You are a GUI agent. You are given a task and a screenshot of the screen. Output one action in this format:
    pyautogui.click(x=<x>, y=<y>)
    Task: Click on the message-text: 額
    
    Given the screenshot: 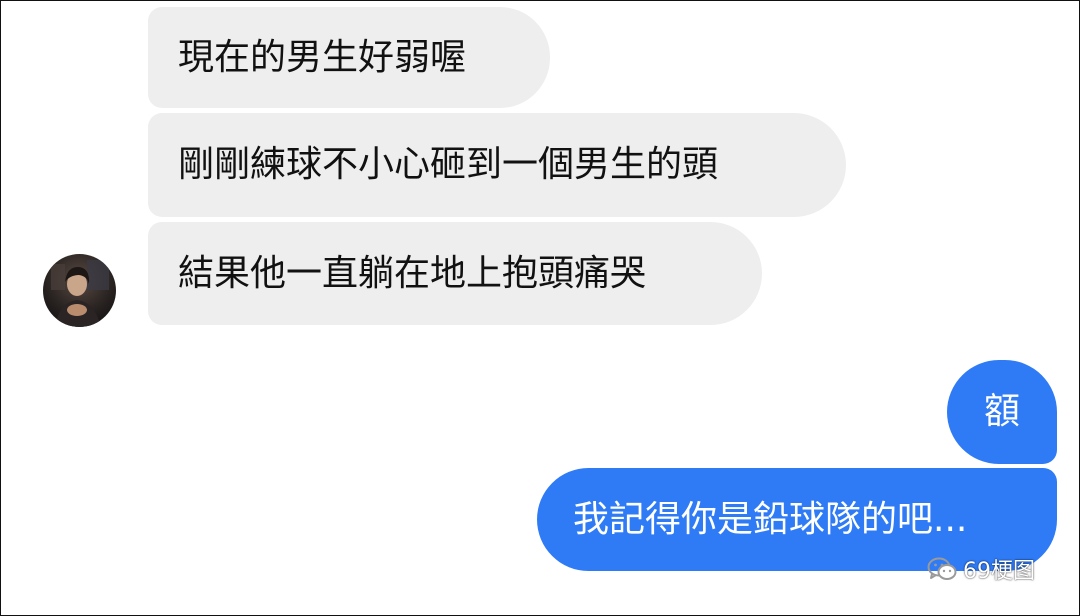 What is the action you would take?
    pyautogui.click(x=1001, y=411)
    